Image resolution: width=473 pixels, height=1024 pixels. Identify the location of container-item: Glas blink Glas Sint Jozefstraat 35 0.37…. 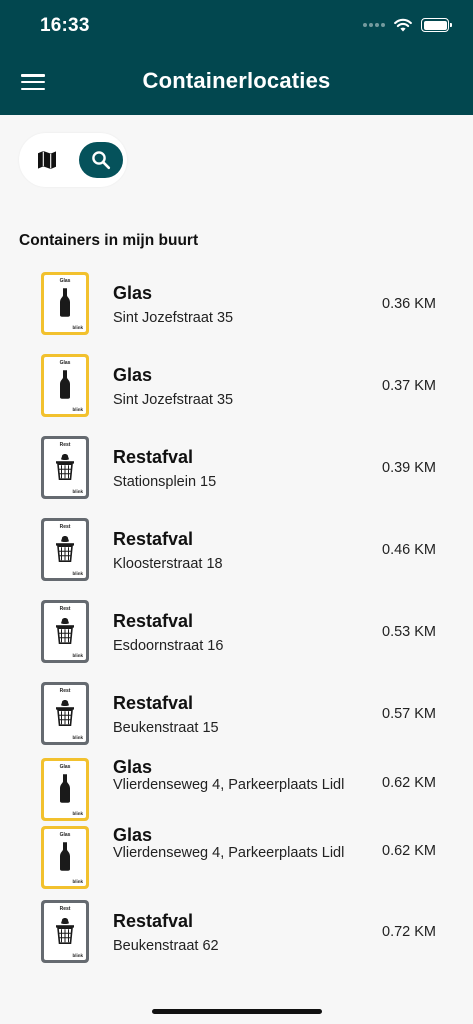
(236, 384).